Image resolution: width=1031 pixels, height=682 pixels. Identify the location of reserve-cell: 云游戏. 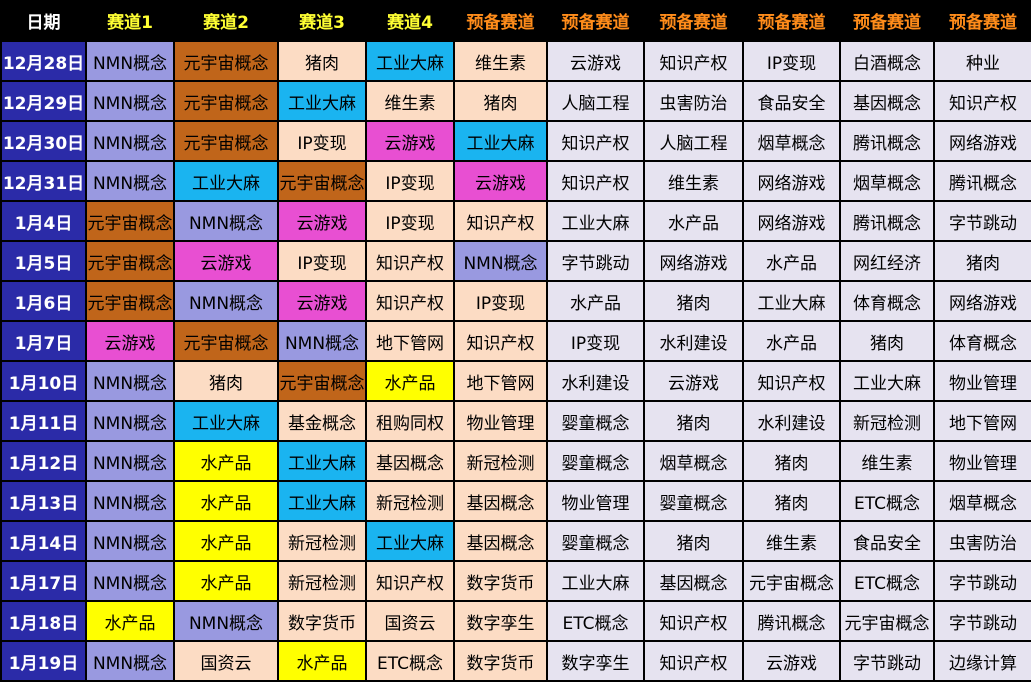
(595, 61).